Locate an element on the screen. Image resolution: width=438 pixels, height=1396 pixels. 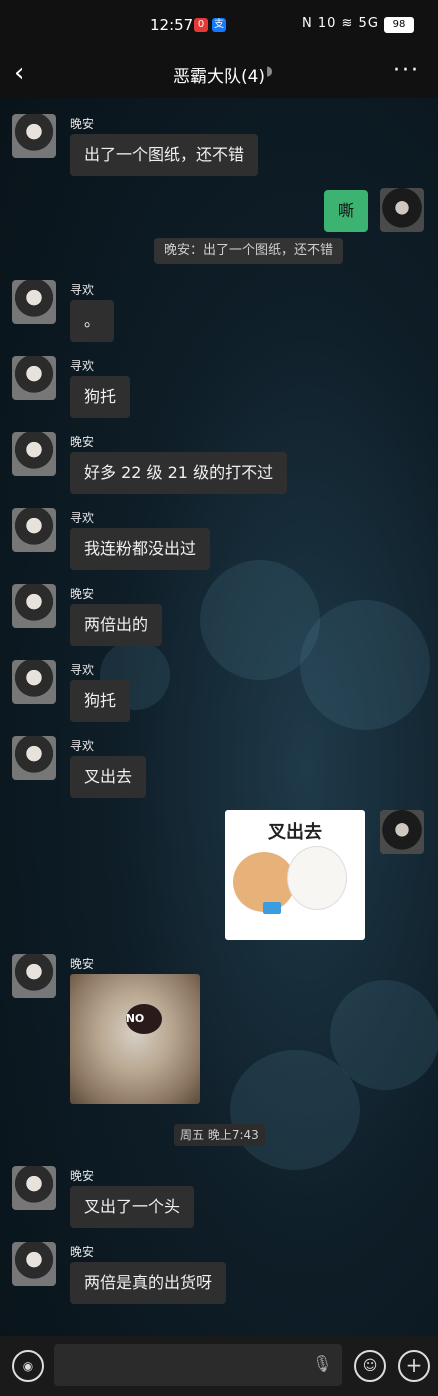
sticker-image: 叉出去 is located at coordinates (295, 875).